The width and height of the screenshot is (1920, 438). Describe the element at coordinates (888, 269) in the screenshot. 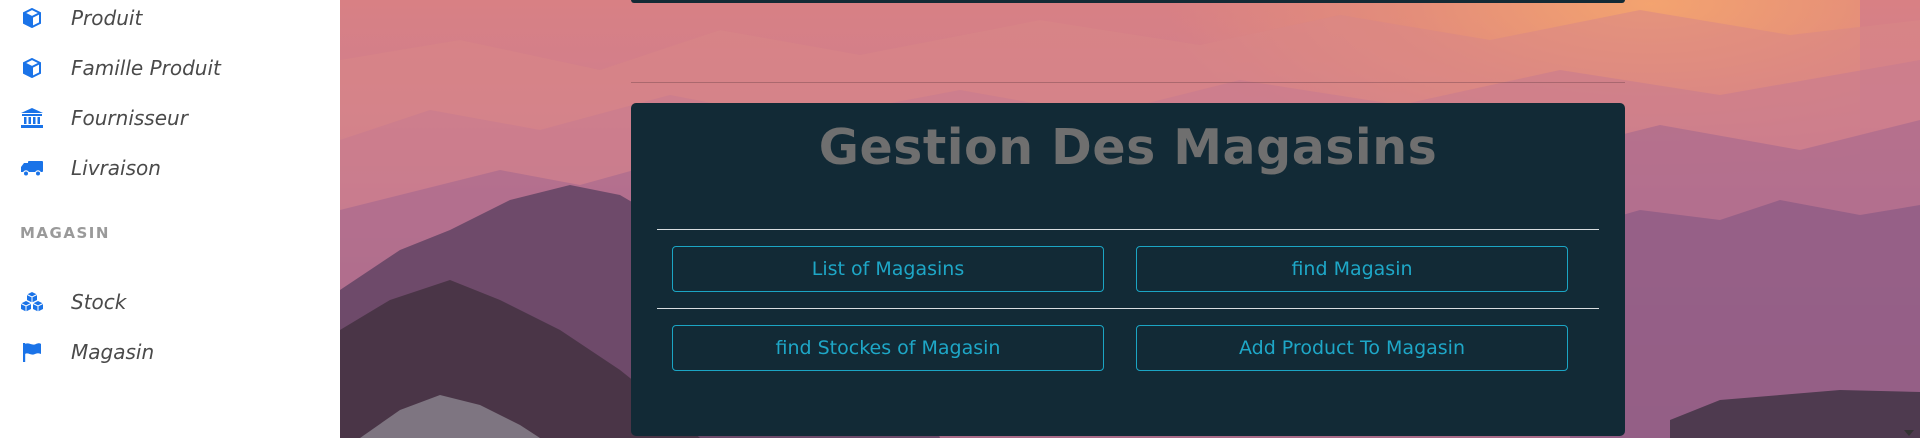

I see `list-magasins-button: List of Magasins` at that location.